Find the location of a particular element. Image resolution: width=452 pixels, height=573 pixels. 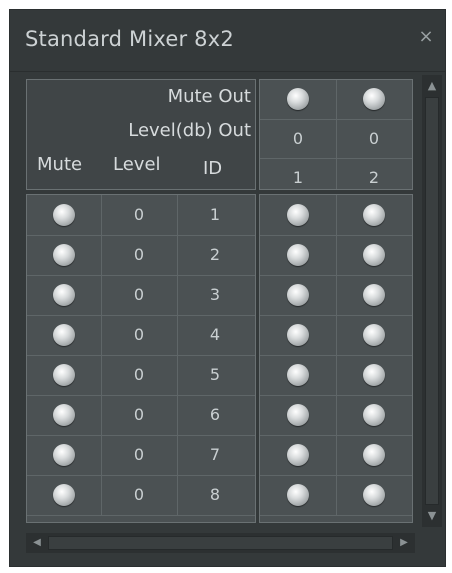

horizontal-scrollbar: ◀ ▶ is located at coordinates (220, 543).